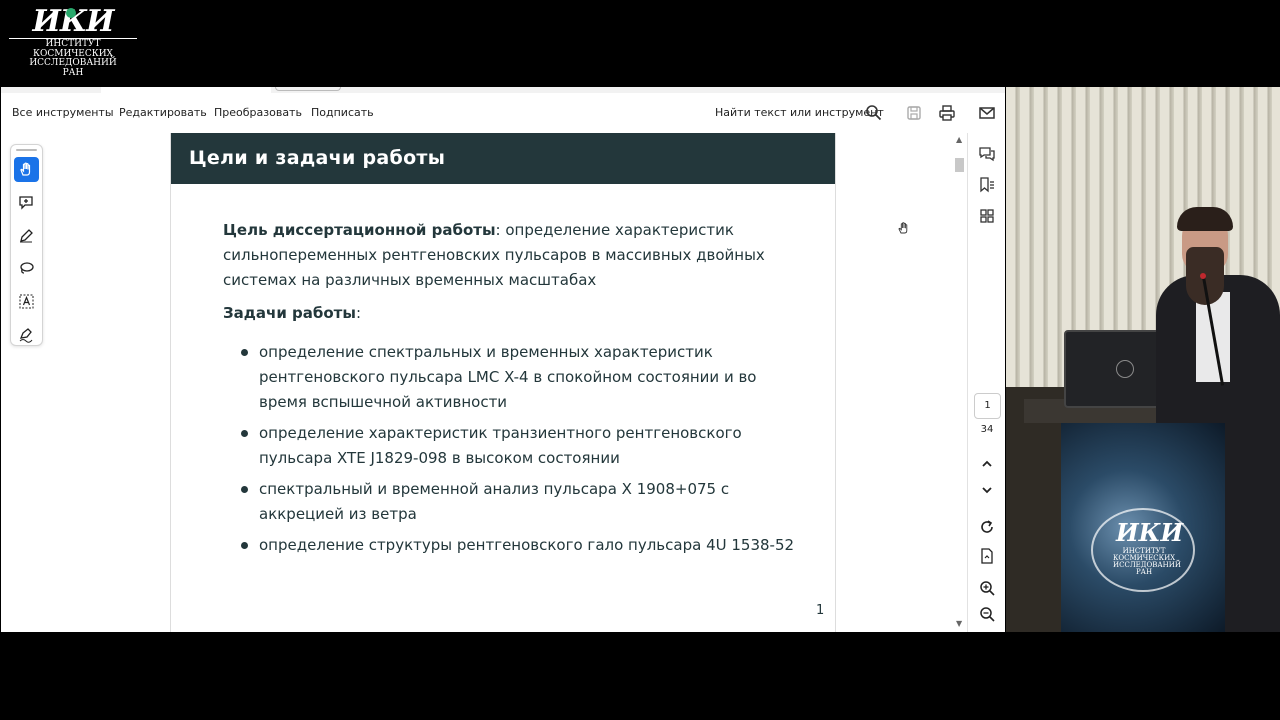 The width and height of the screenshot is (1280, 720). I want to click on vertical-scrollbar: ▲ ▼, so click(959, 382).